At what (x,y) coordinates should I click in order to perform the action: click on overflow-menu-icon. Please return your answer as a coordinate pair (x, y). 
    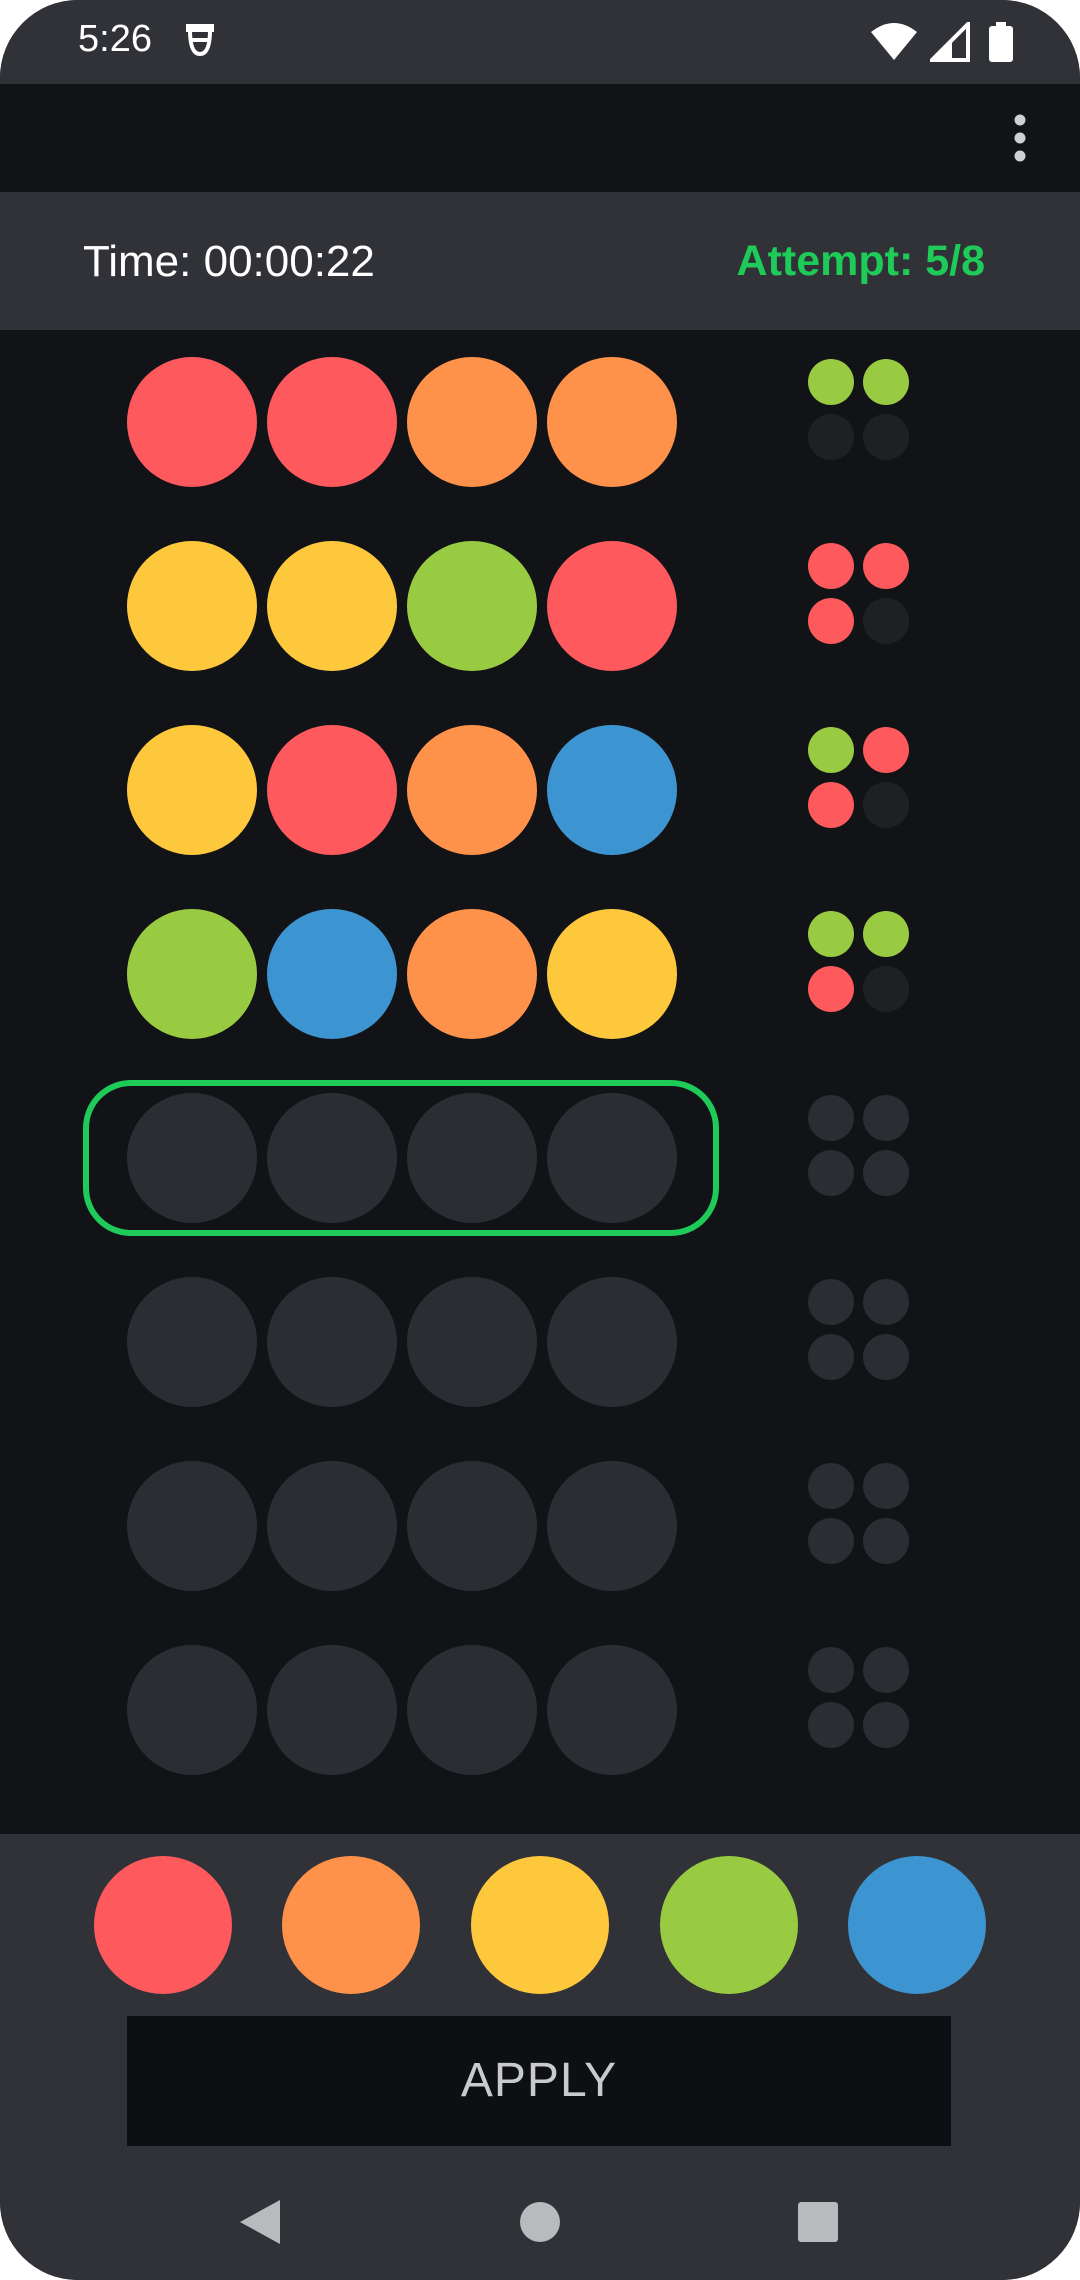
    Looking at the image, I should click on (1020, 138).